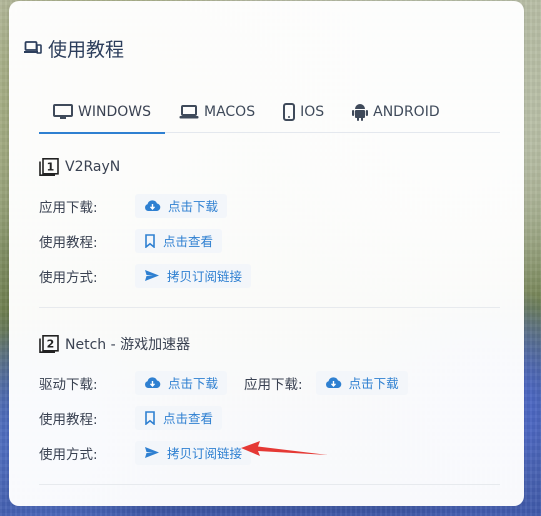 The height and width of the screenshot is (516, 541). Describe the element at coordinates (269, 167) in the screenshot. I see `section-header: 1 V2RayN` at that location.